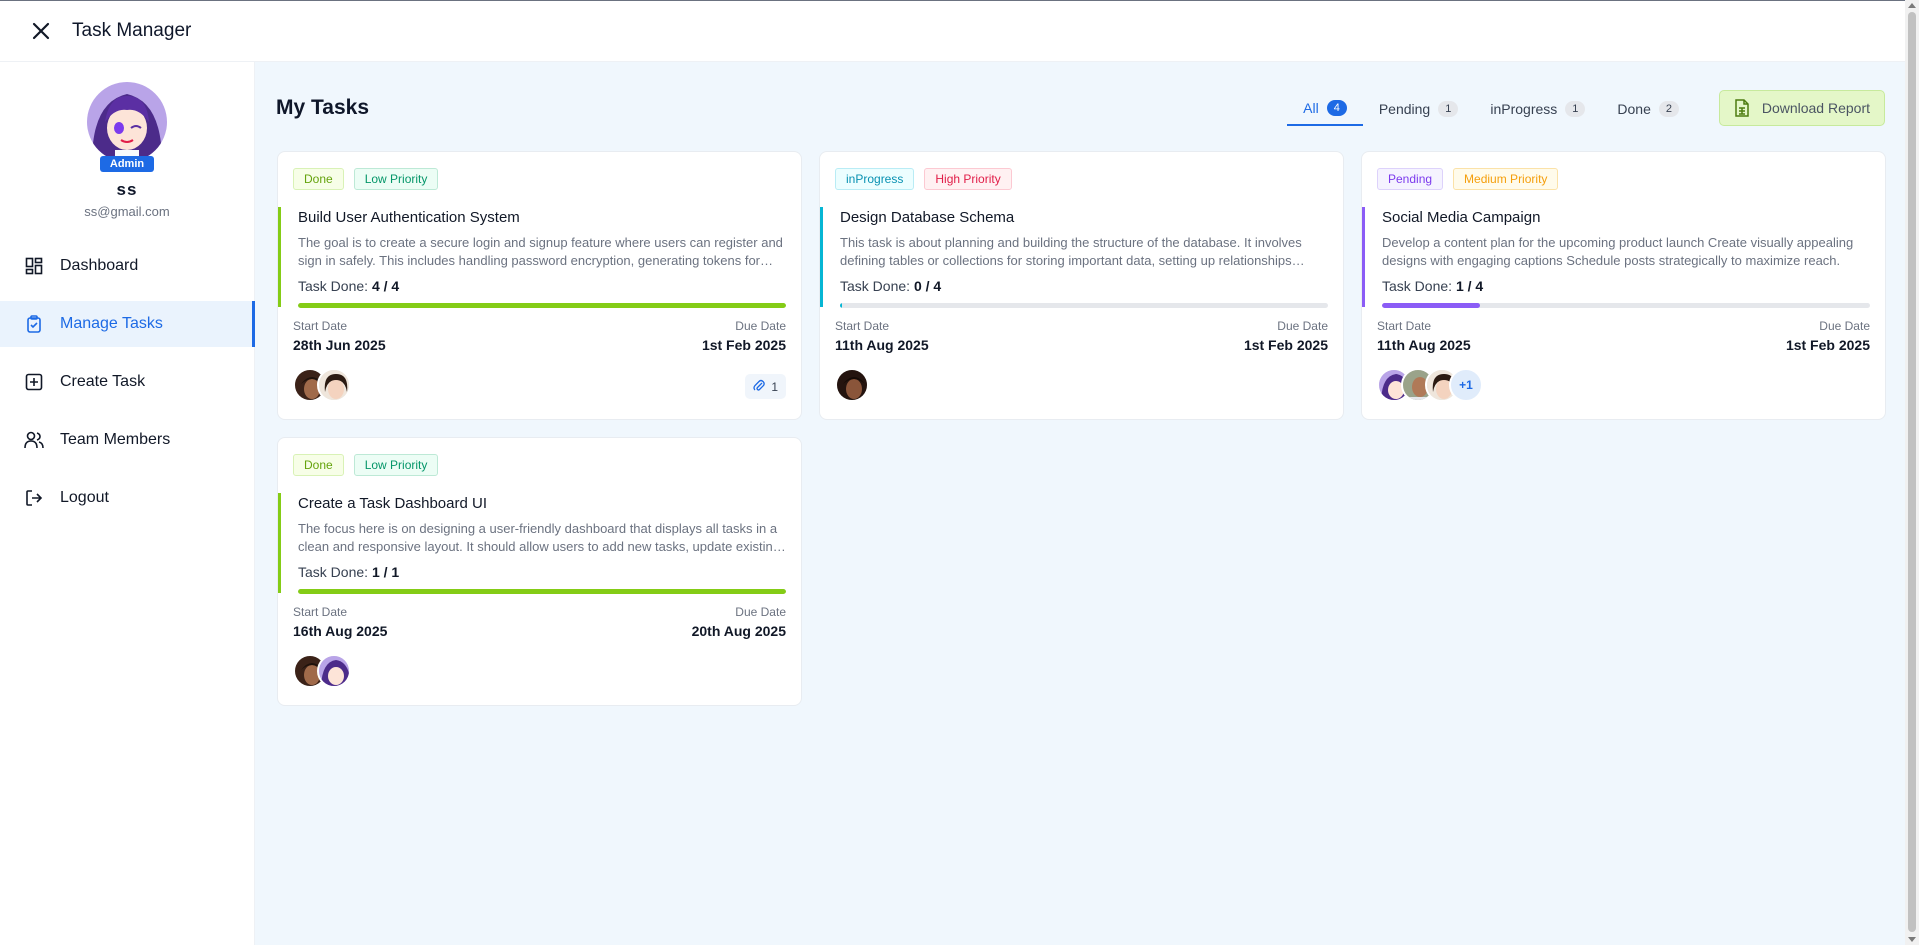 This screenshot has height=945, width=1919. What do you see at coordinates (927, 217) in the screenshot?
I see `task-title: Design Database Schema` at bounding box center [927, 217].